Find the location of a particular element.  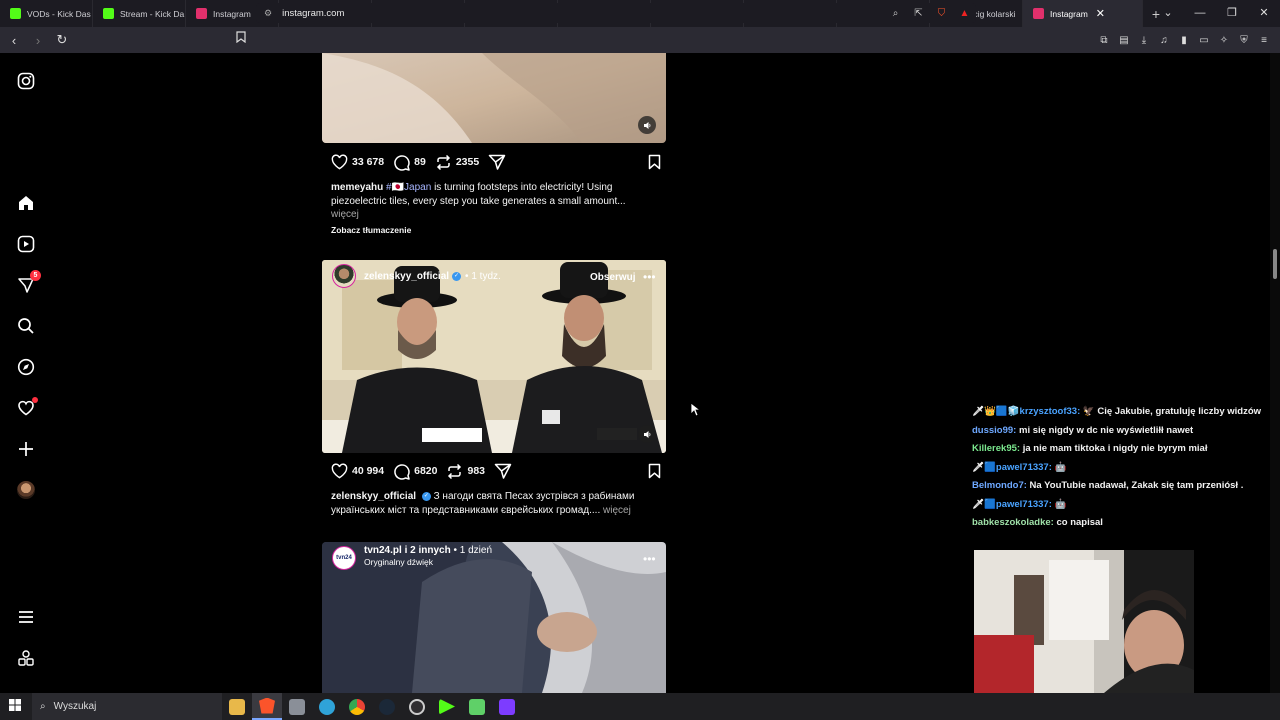

create-plus-icon is located at coordinates (26, 449).